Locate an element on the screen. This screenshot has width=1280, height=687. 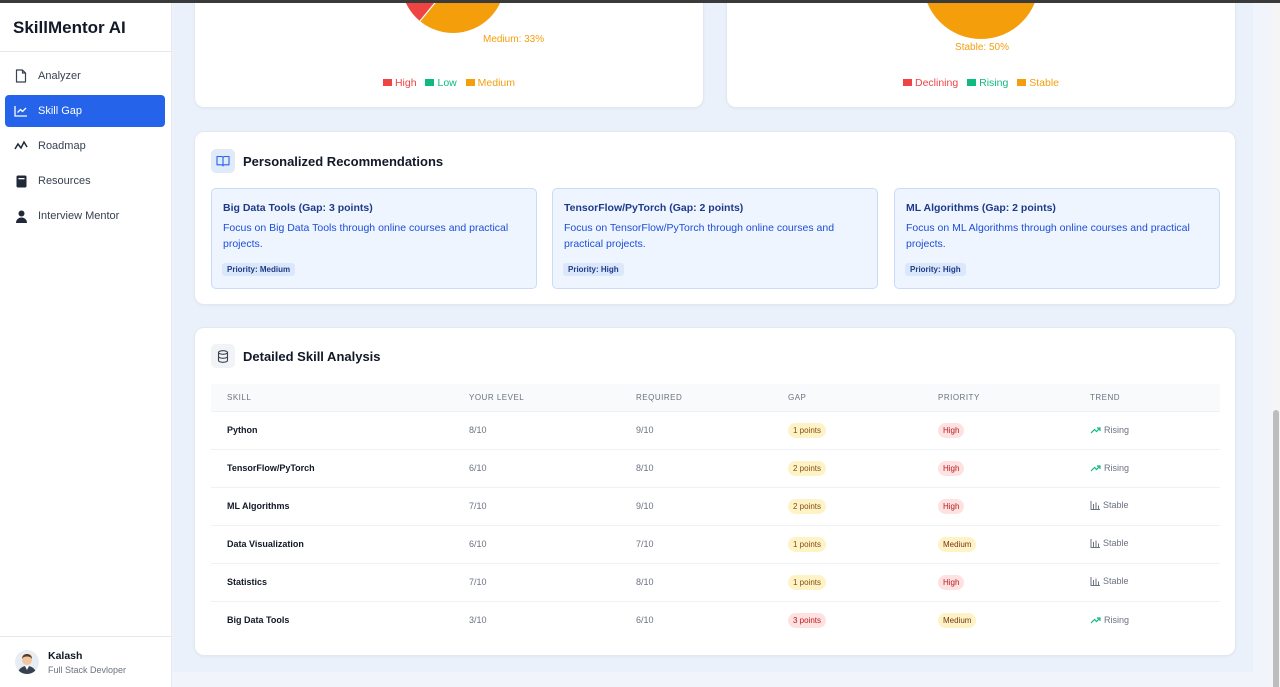
column-header: REQUIRED is located at coordinates (712, 397).